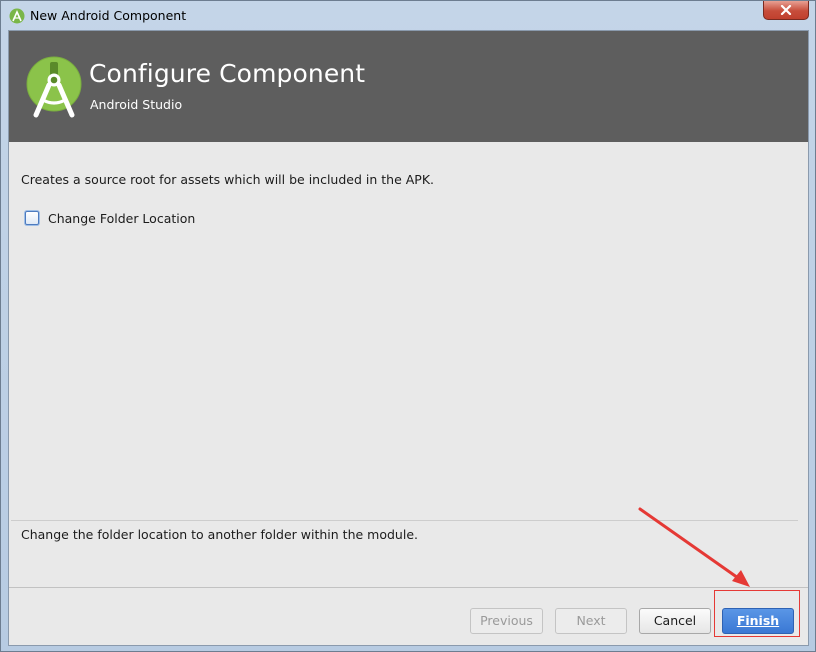 The width and height of the screenshot is (816, 652). I want to click on button-bar-divider, so click(408, 587).